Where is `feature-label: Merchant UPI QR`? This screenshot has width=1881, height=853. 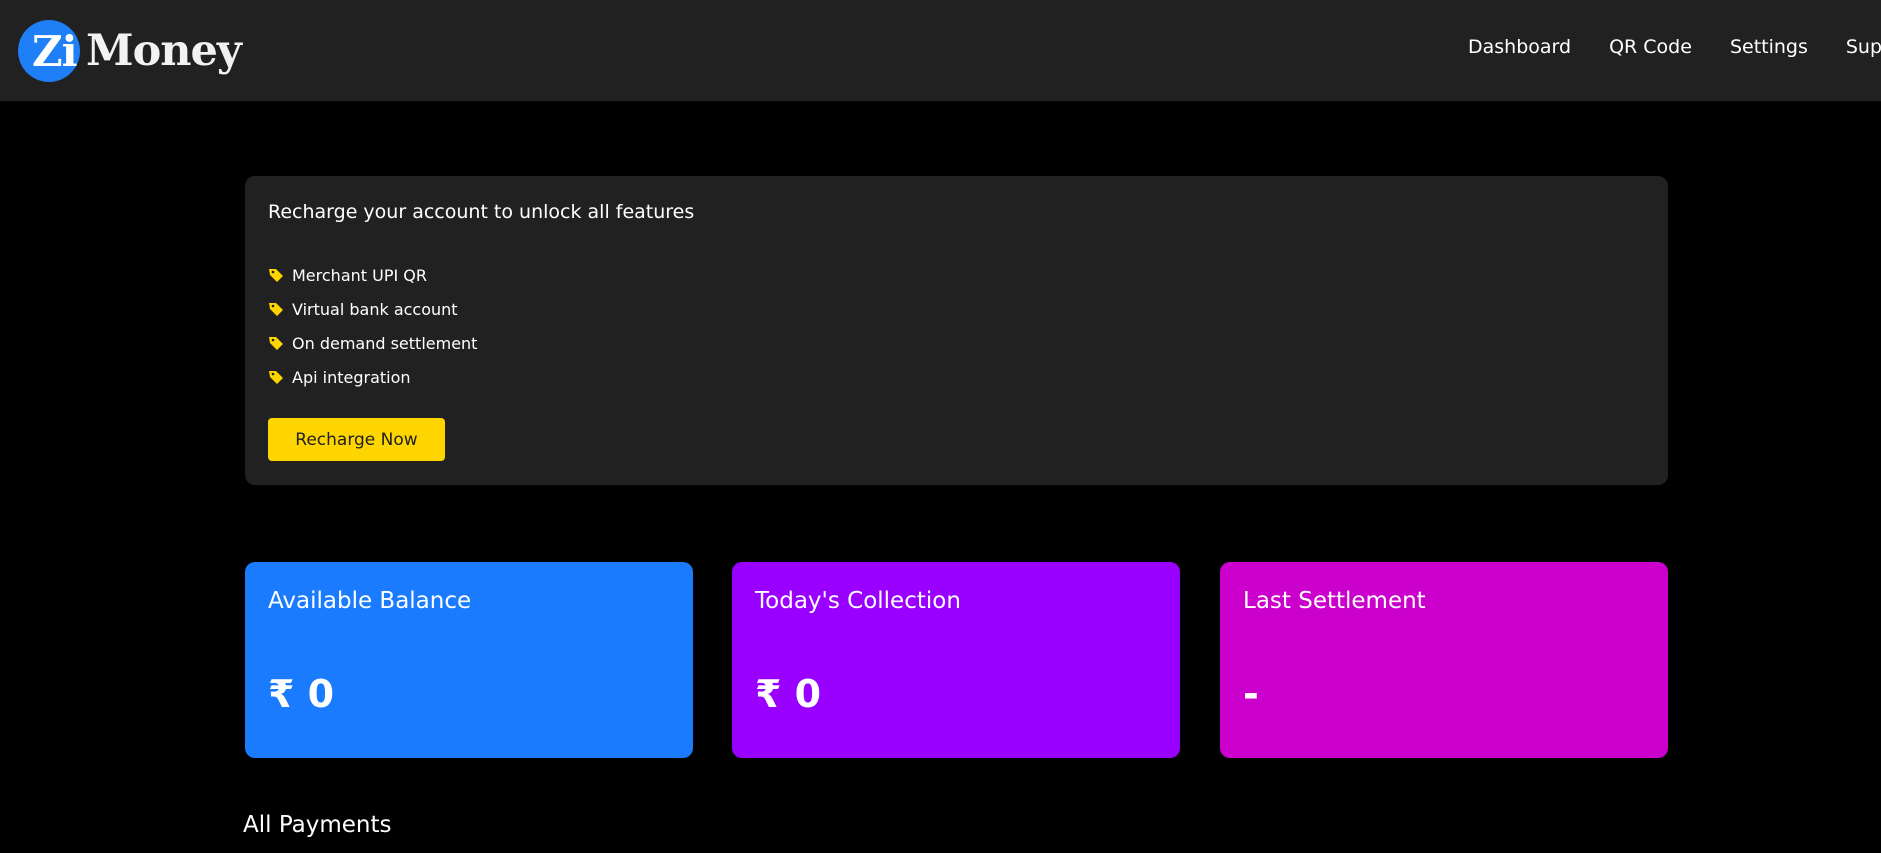
feature-label: Merchant UPI QR is located at coordinates (359, 275).